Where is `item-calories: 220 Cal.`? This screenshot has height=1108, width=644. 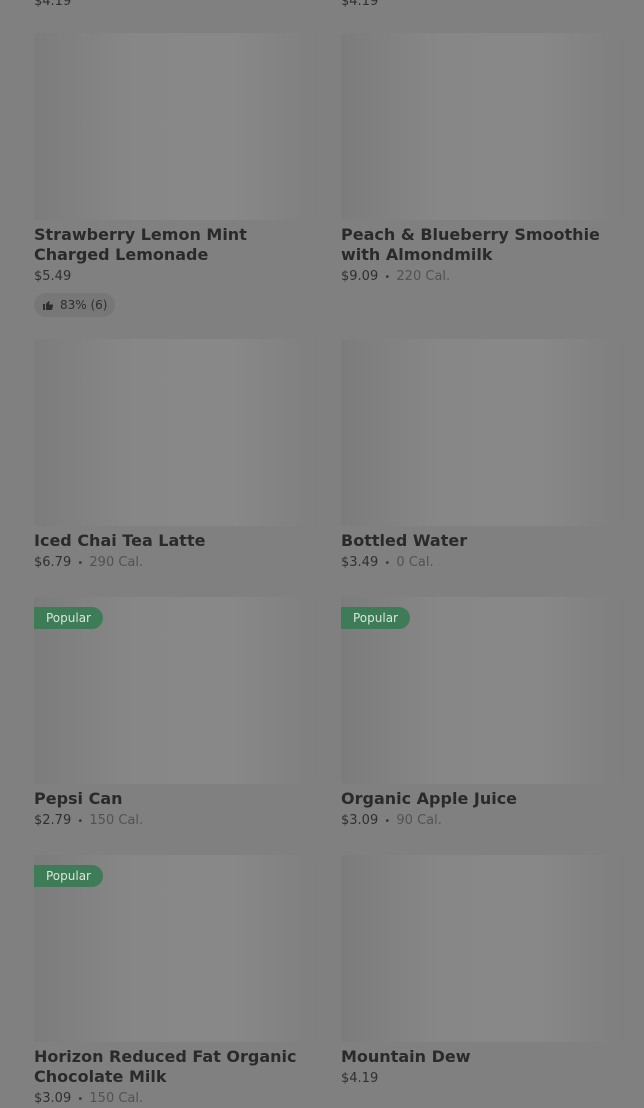 item-calories: 220 Cal. is located at coordinates (423, 276).